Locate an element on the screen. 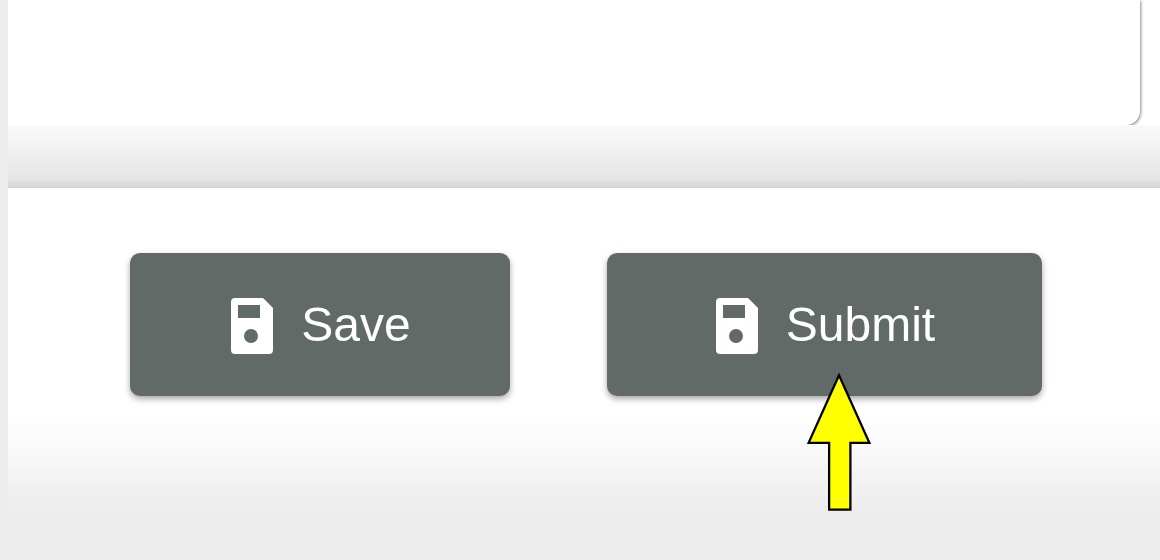 This screenshot has height=560, width=1160. save-button: Save is located at coordinates (320, 324).